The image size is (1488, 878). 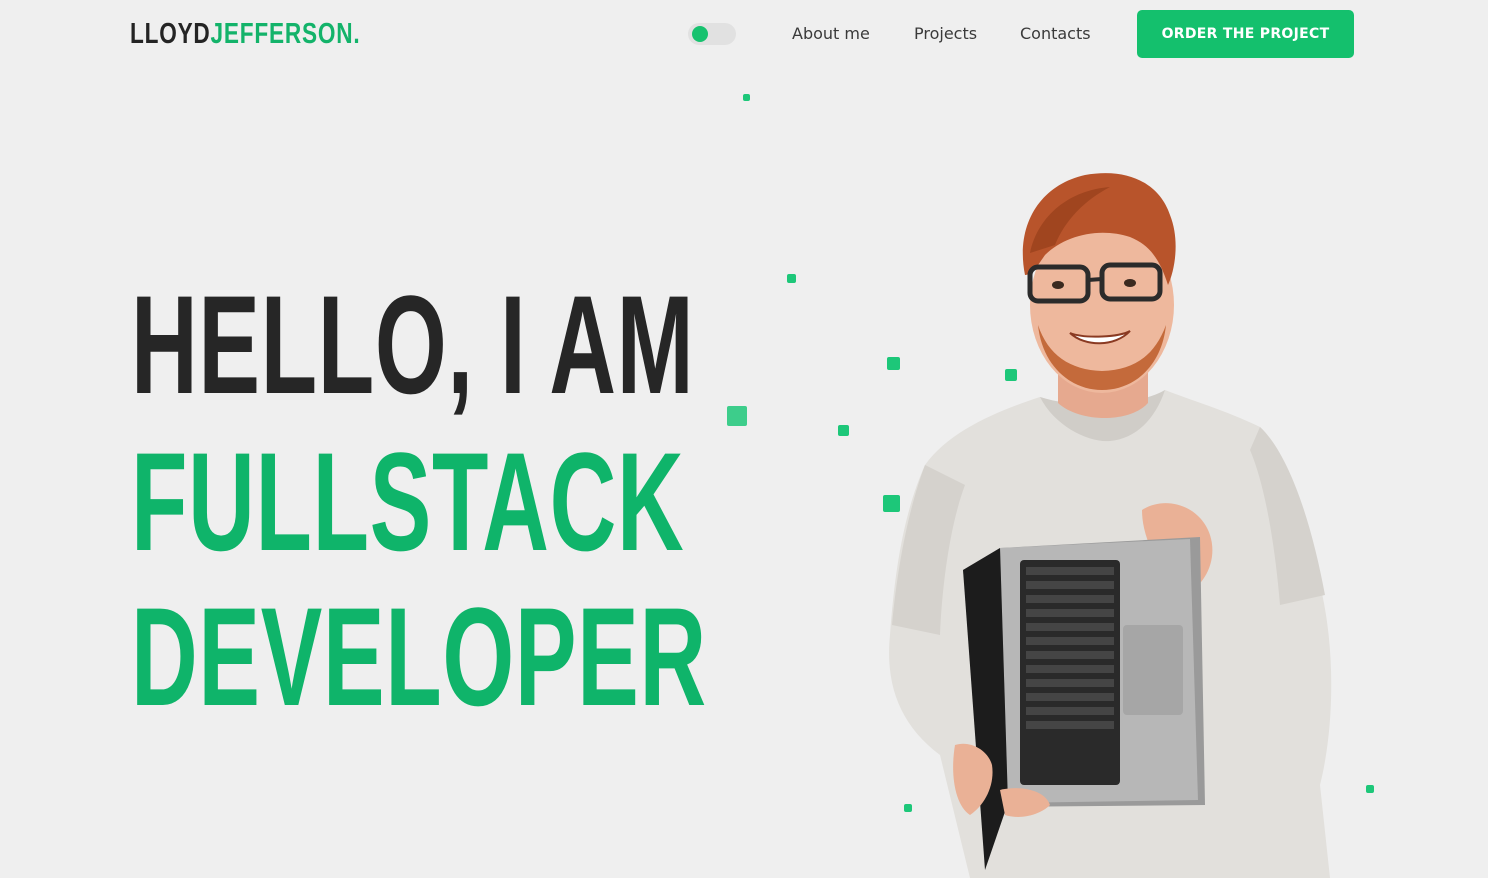 What do you see at coordinates (413, 344) in the screenshot?
I see `hero-heading-line-1: HELLO, I AM` at bounding box center [413, 344].